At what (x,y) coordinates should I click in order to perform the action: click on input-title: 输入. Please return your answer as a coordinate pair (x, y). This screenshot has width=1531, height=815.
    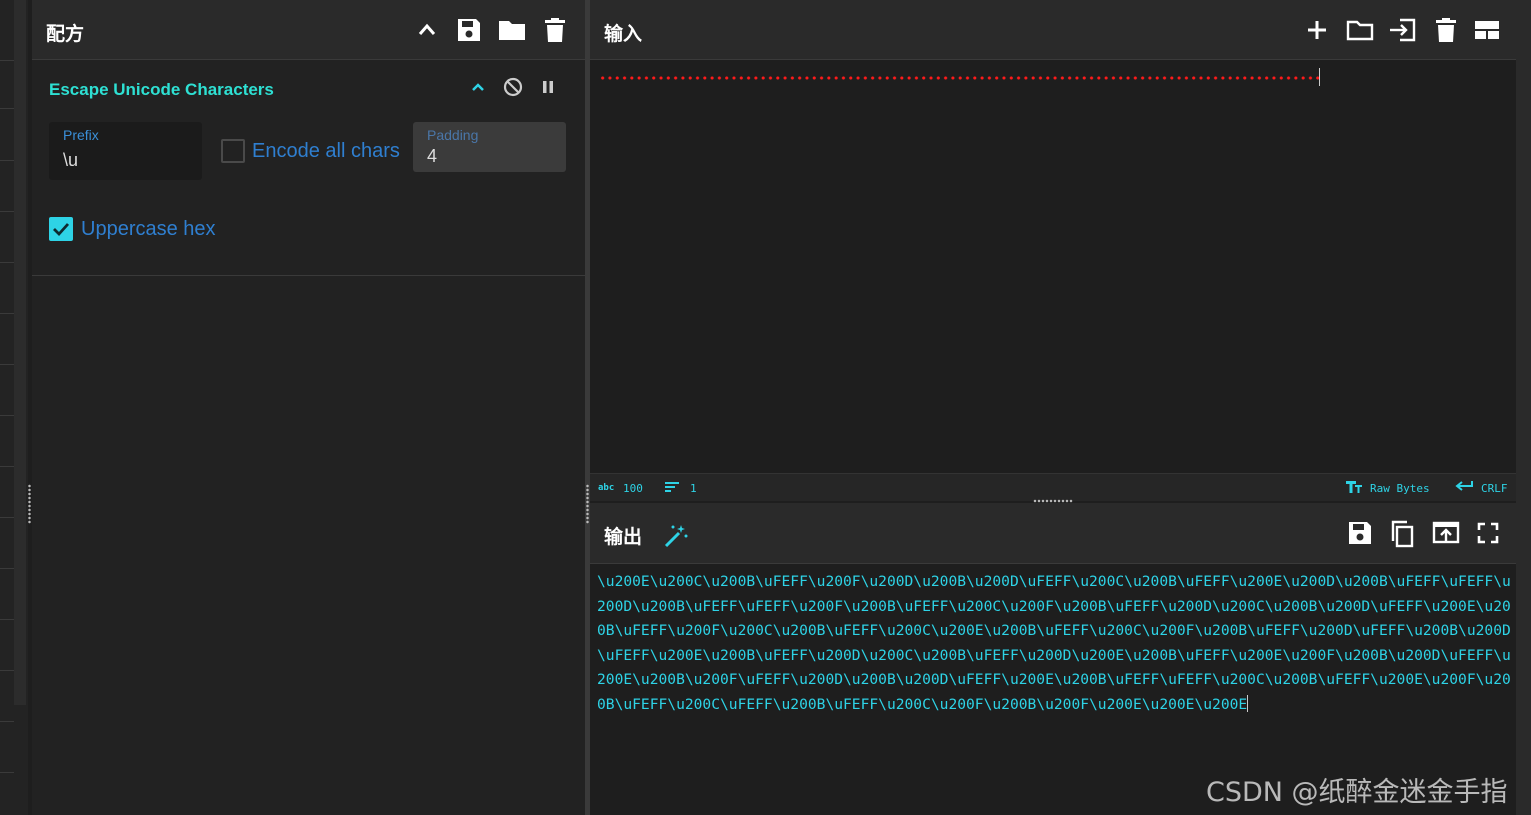
    Looking at the image, I should click on (623, 34).